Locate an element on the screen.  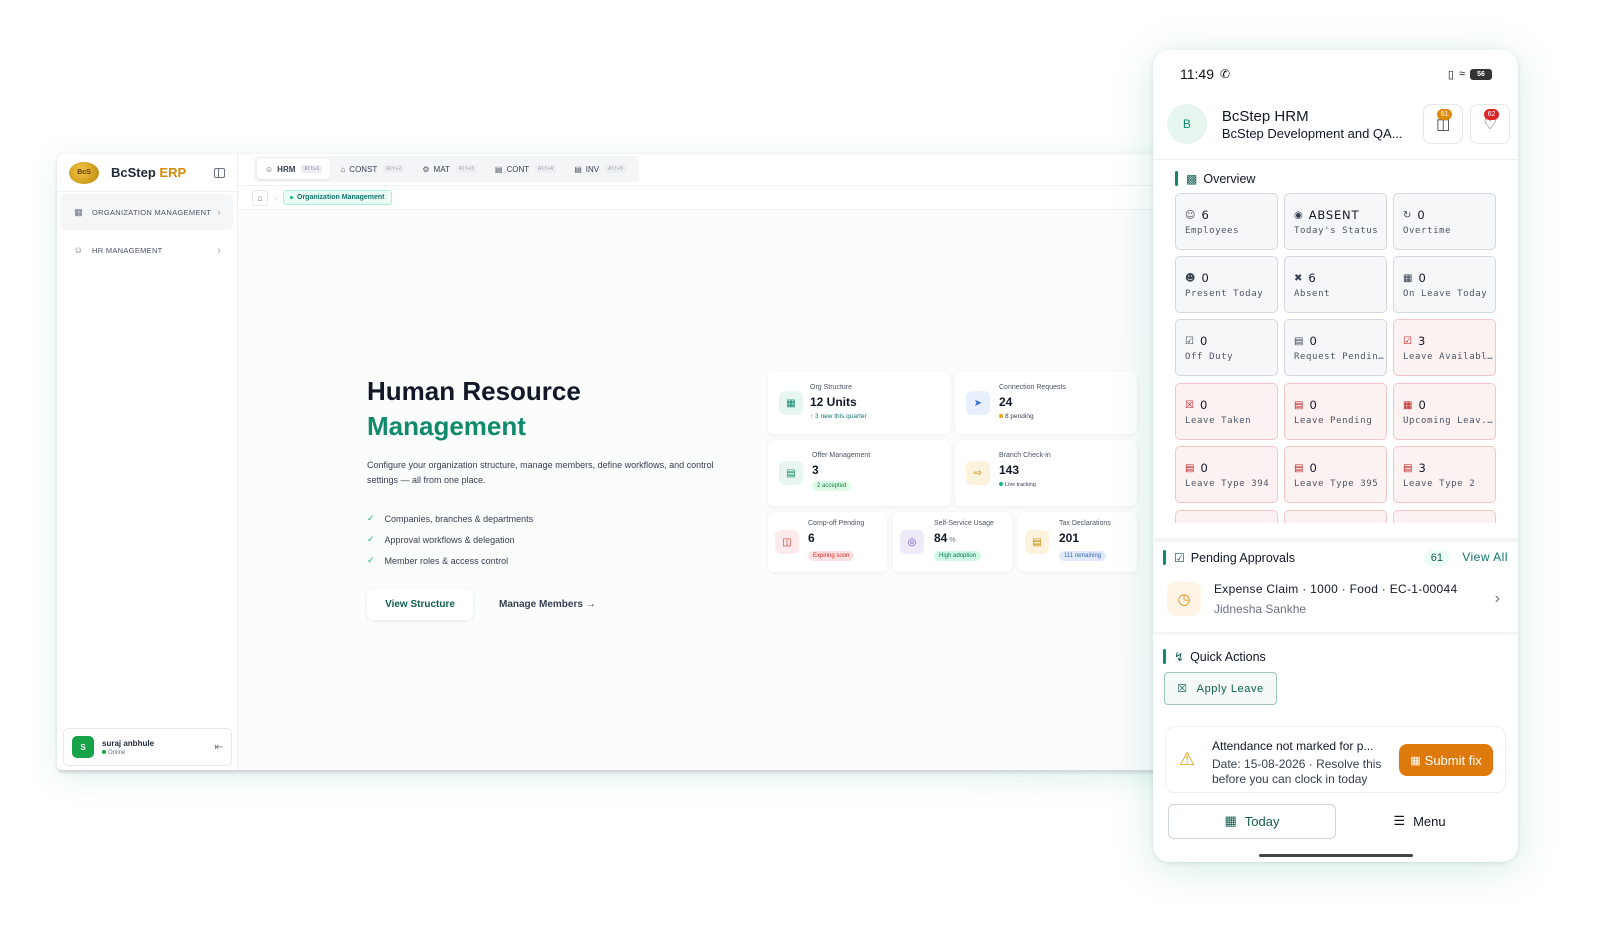
tab-label: MAT is located at coordinates (441, 169).